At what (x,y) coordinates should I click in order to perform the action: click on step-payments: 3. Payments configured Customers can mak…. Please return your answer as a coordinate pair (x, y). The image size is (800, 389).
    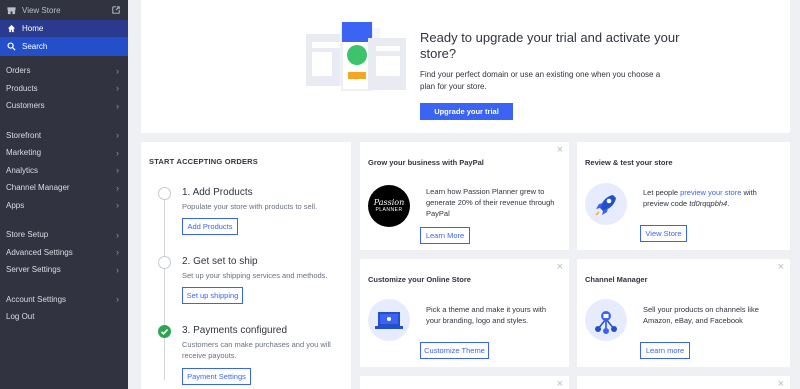
    Looking at the image, I should click on (253, 347).